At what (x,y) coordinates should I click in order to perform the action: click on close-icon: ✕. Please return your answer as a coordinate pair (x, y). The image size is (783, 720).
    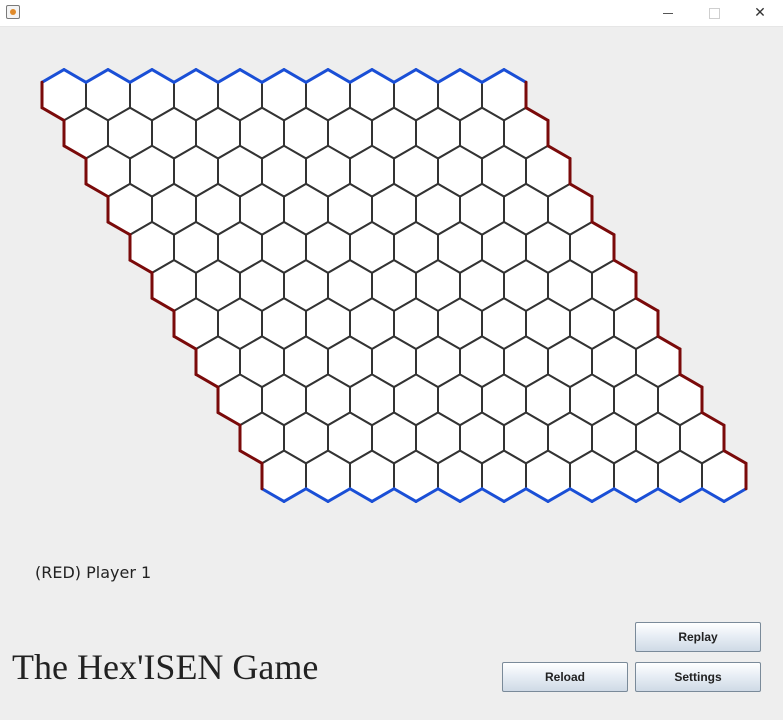
    Looking at the image, I should click on (760, 13).